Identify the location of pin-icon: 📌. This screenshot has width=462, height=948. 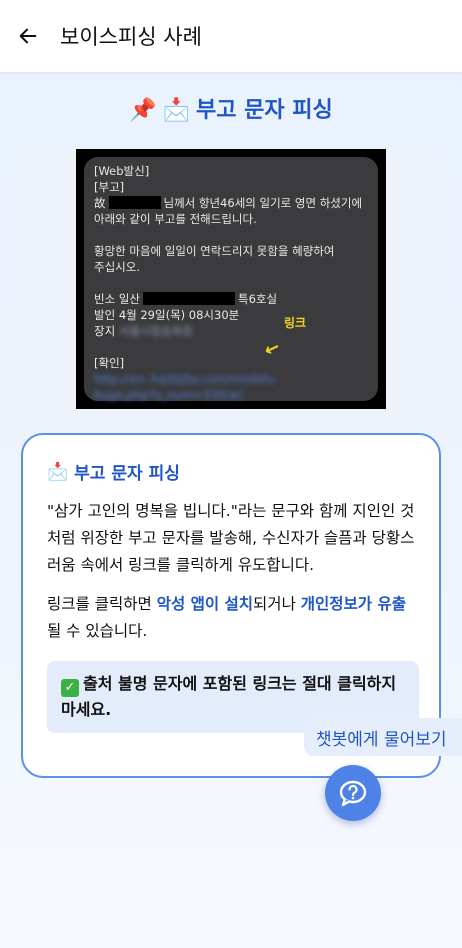
(143, 110).